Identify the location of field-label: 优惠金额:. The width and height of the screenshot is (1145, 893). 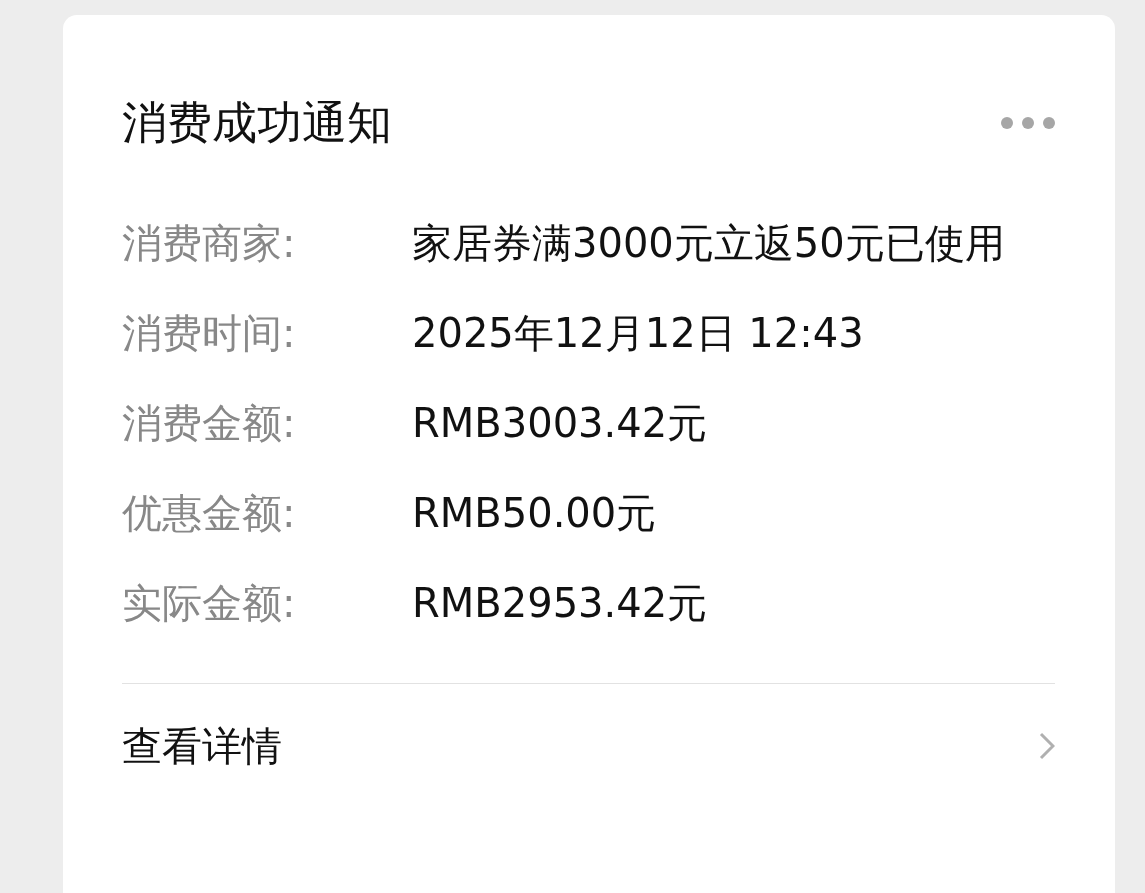
(209, 513).